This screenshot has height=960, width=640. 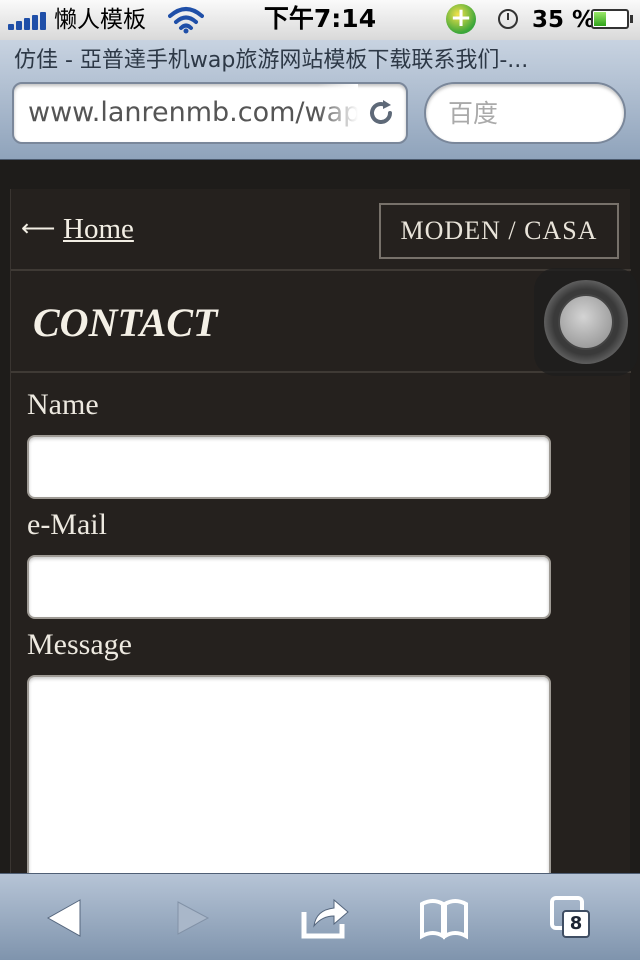 What do you see at coordinates (192, 918) in the screenshot?
I see `forward-icon` at bounding box center [192, 918].